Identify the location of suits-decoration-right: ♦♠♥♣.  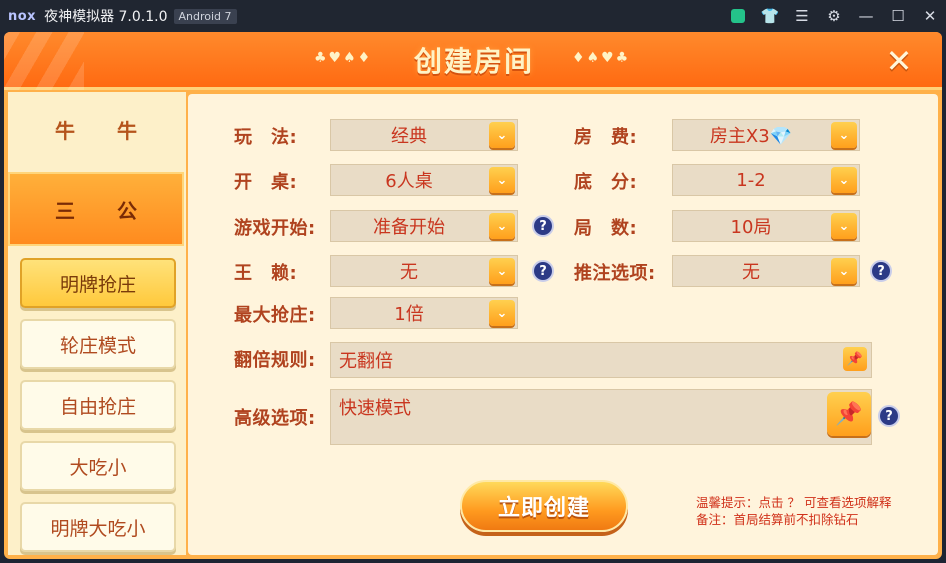
(601, 58).